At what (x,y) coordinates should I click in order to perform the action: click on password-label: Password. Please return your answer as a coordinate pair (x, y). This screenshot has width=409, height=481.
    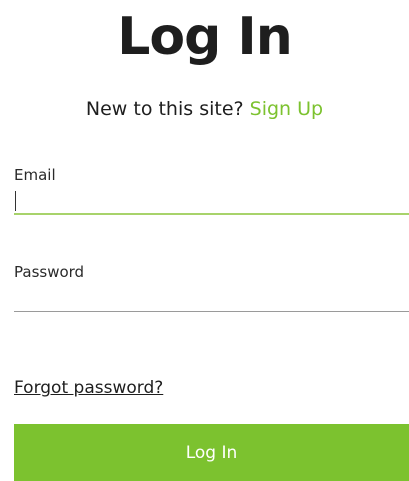
    Looking at the image, I should click on (49, 272).